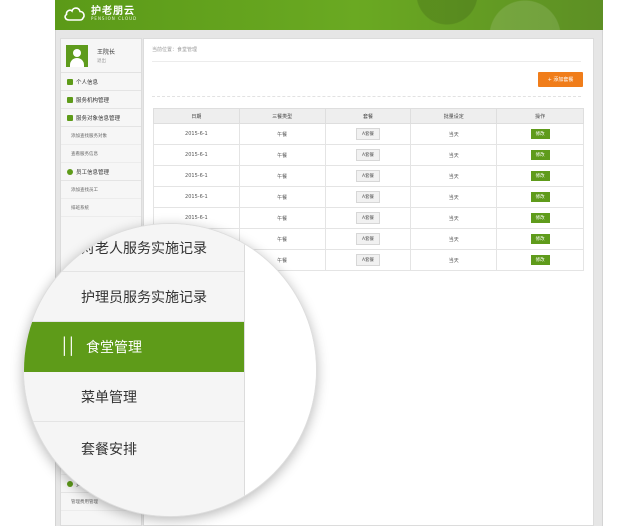 The image size is (630, 526). I want to click on avatar, so click(77, 55).